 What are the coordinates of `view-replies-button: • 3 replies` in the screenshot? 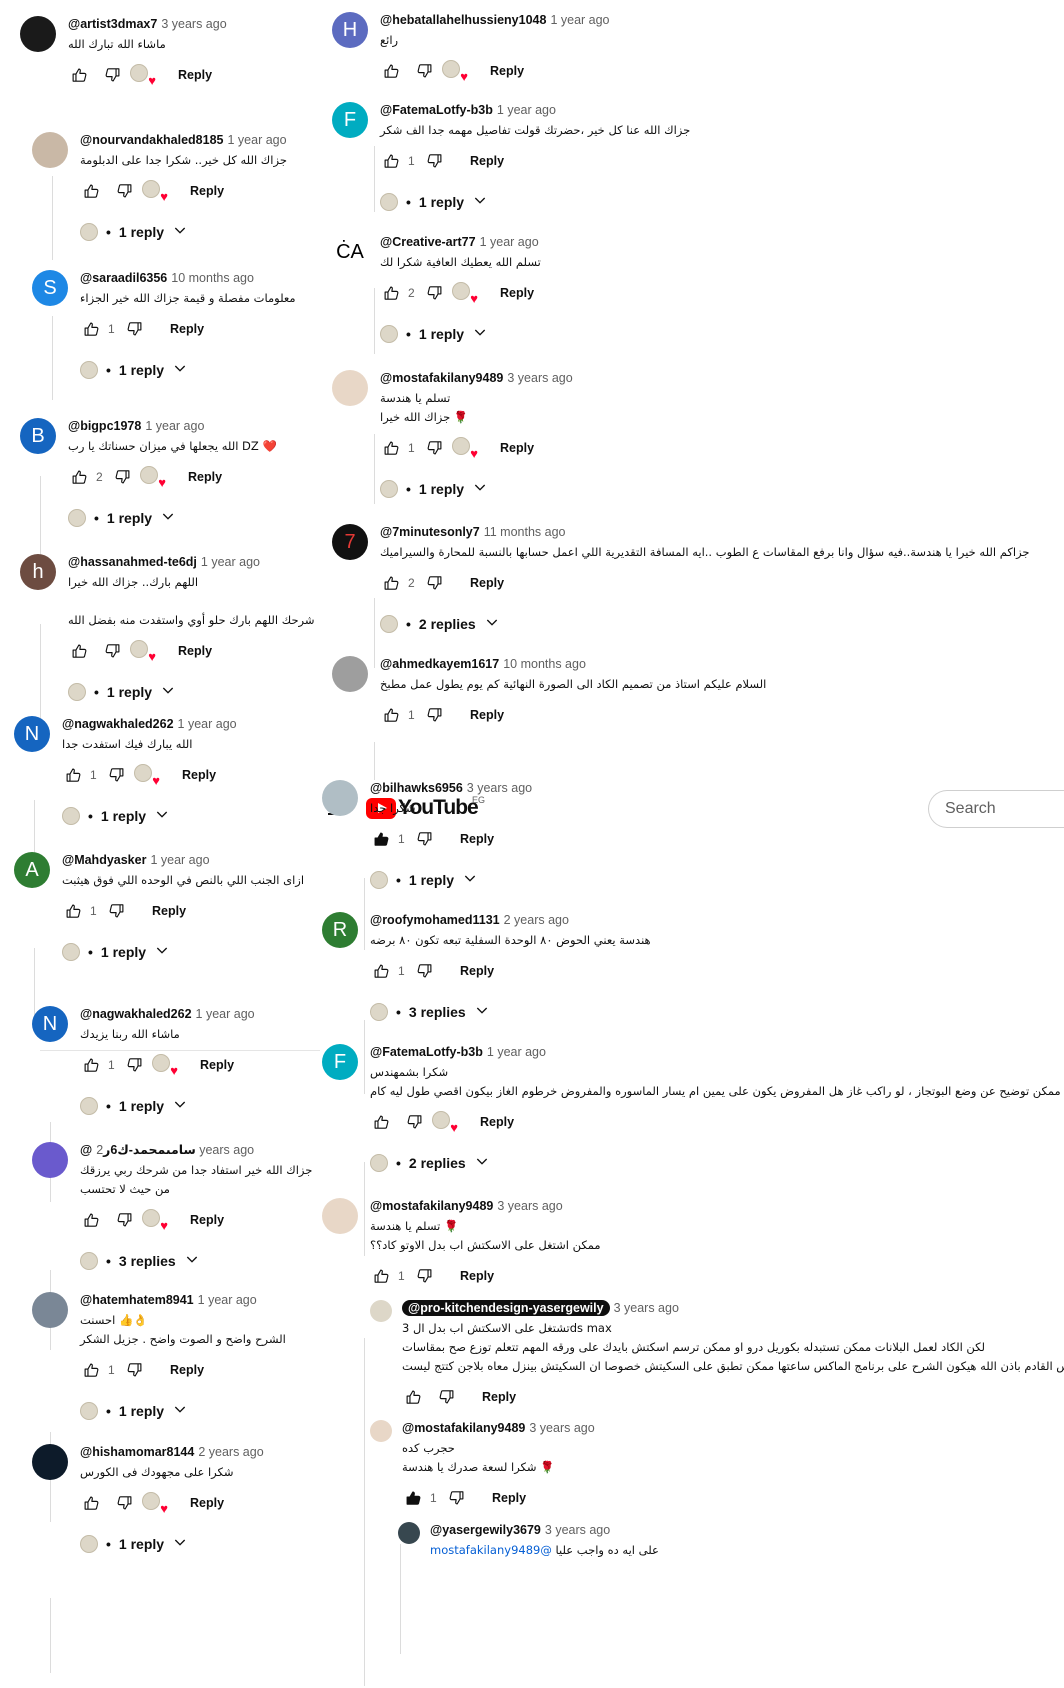 It's located at (717, 1011).